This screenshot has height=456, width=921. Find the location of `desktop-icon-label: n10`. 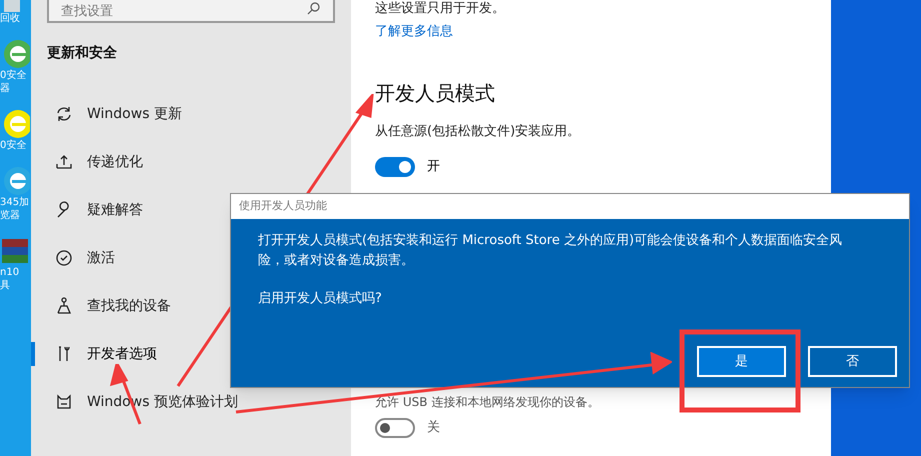

desktop-icon-label: n10 is located at coordinates (10, 272).